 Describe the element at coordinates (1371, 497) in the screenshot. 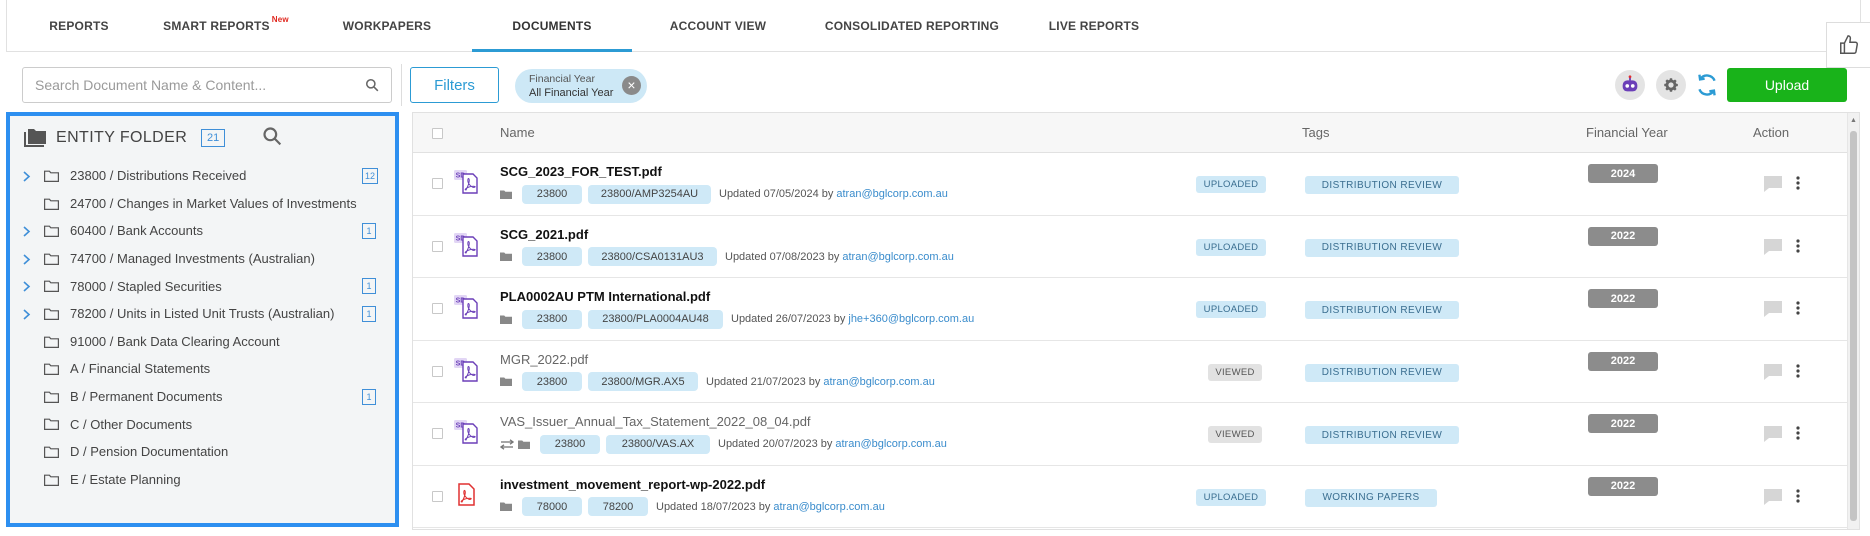

I see `document-tag: WORKING PAPERS` at that location.